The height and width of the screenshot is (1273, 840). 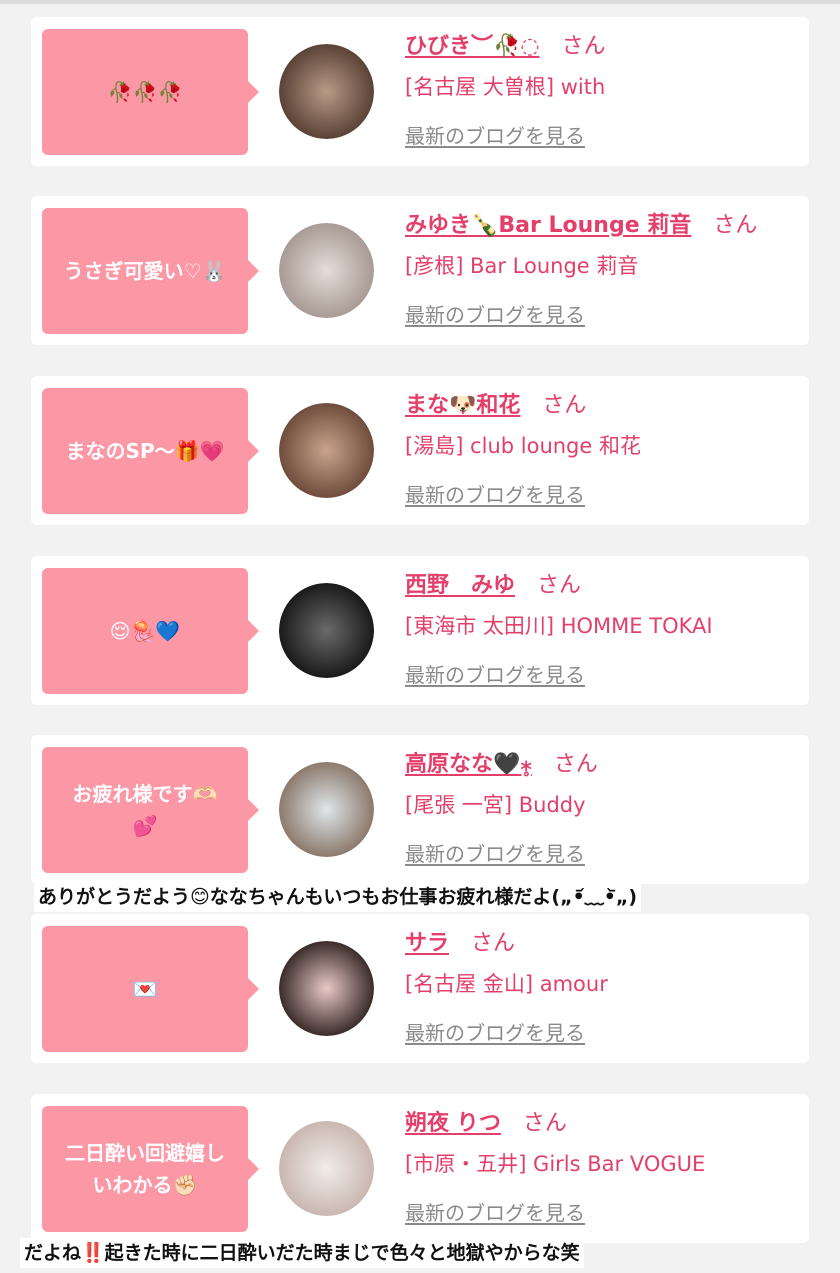 I want to click on bubble-text: うさぎ可愛い♡🐰, so click(x=145, y=271).